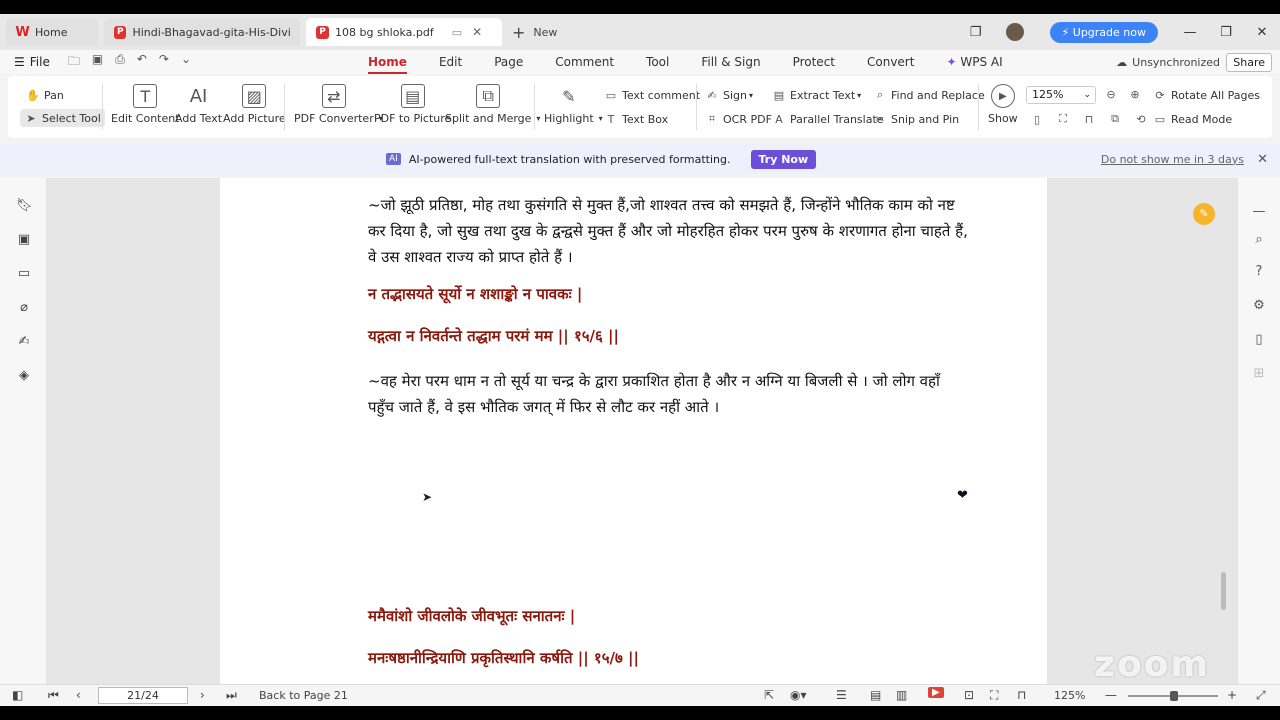 The image size is (1280, 720). What do you see at coordinates (1014, 32) in the screenshot?
I see `avatar` at bounding box center [1014, 32].